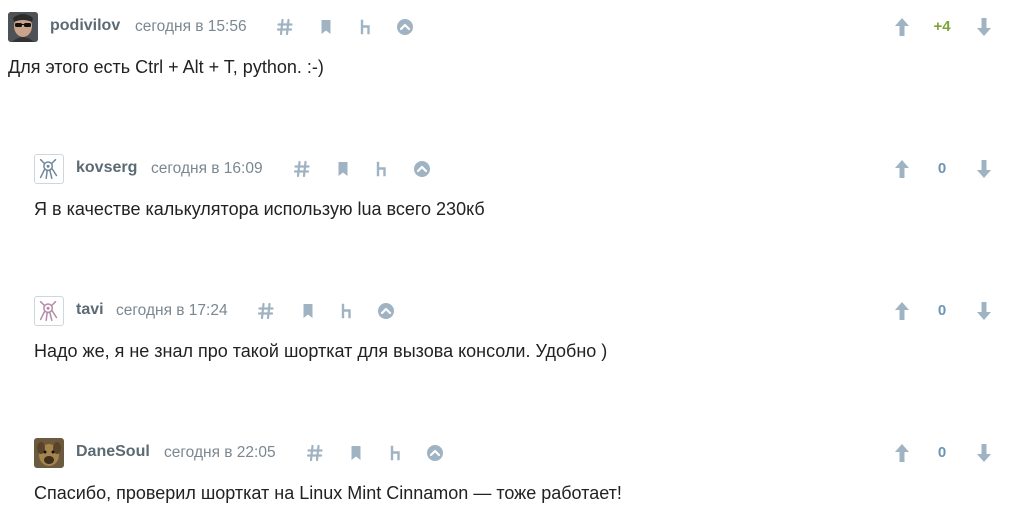 The height and width of the screenshot is (531, 1023). I want to click on comment-time: сегодня в 17:24, so click(172, 311).